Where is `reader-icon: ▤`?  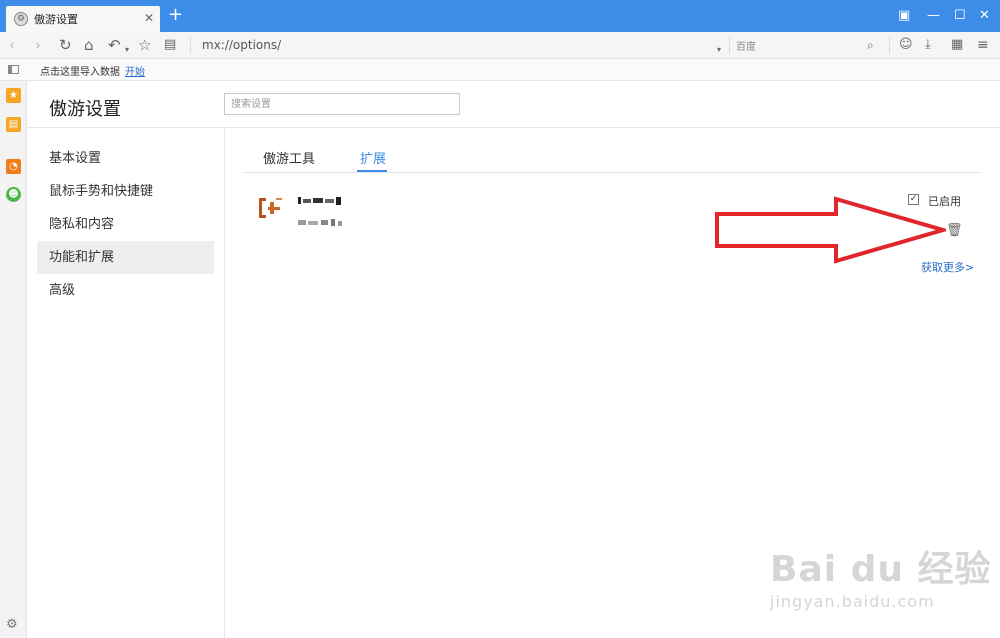 reader-icon: ▤ is located at coordinates (170, 45).